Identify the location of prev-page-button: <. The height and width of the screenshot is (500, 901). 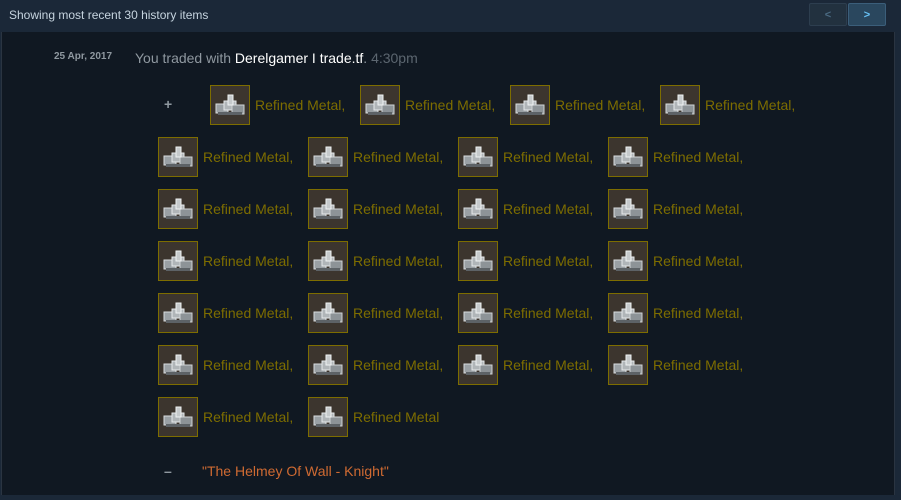
(828, 14).